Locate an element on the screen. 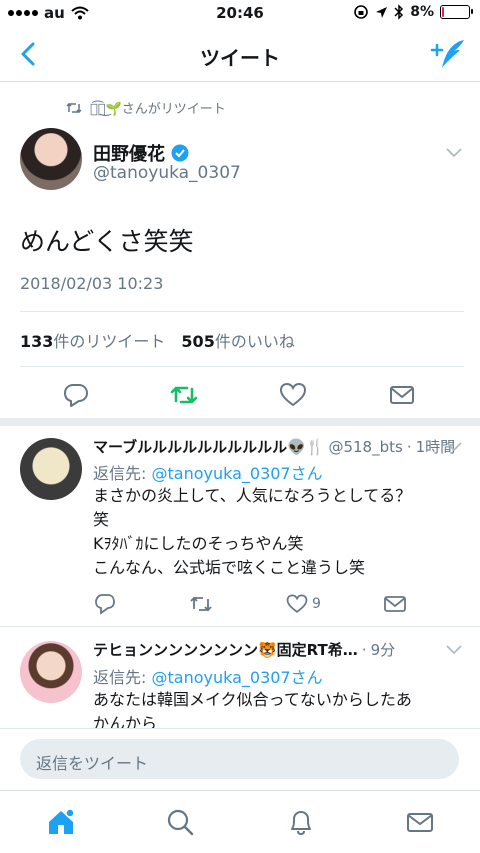 This screenshot has width=480, height=853. reply-body-line: 笑 is located at coordinates (101, 519).